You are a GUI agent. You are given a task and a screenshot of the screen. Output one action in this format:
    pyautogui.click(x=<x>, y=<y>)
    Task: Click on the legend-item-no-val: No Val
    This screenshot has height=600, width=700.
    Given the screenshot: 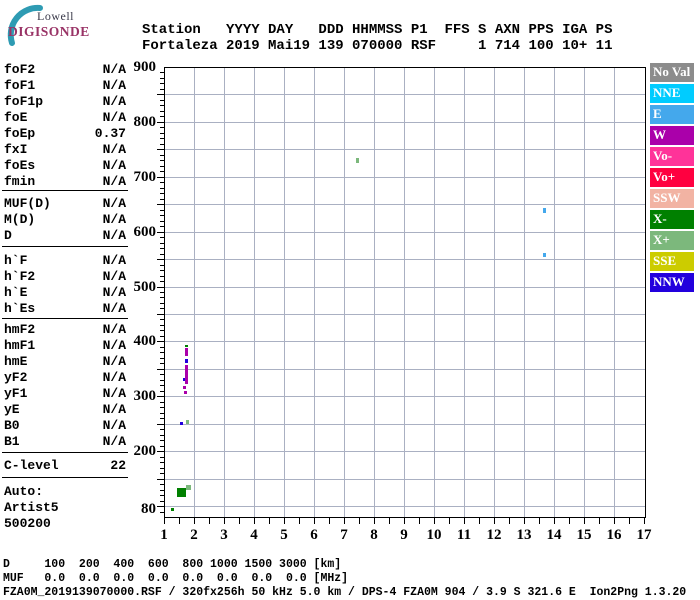 What is the action you would take?
    pyautogui.click(x=672, y=72)
    